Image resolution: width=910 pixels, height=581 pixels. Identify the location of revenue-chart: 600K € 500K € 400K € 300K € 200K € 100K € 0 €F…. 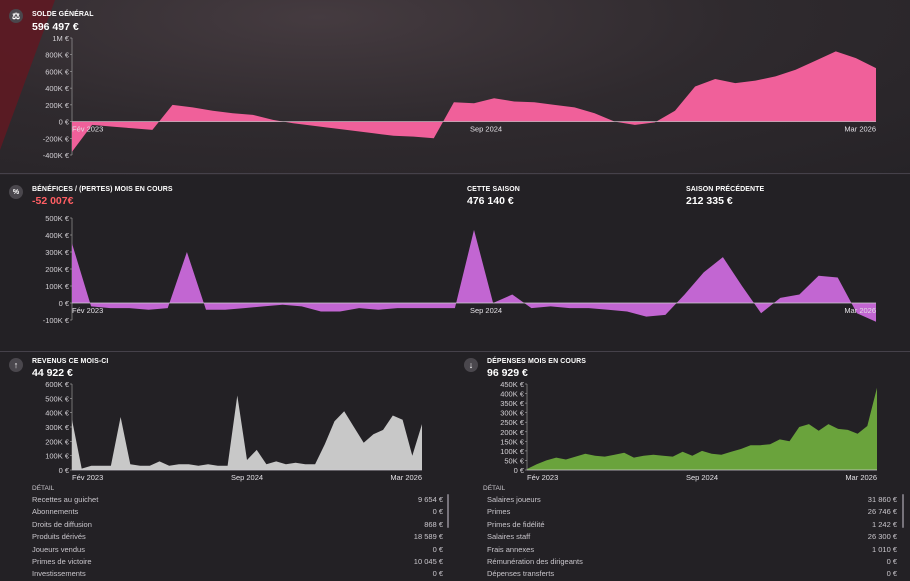
(233, 431).